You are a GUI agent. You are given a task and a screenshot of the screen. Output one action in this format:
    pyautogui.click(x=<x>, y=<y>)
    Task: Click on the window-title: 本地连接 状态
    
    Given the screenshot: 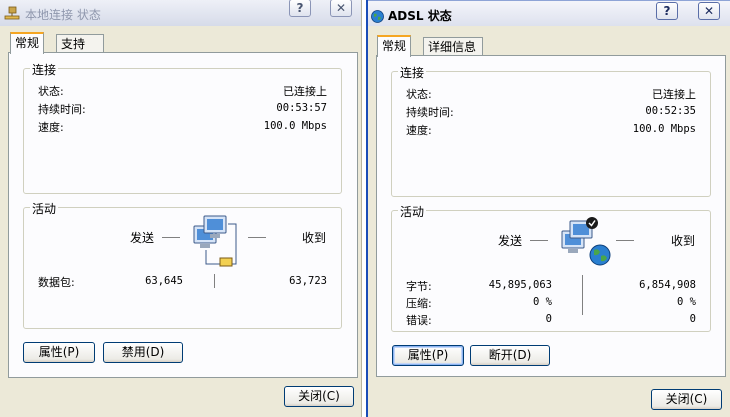 What is the action you would take?
    pyautogui.click(x=63, y=15)
    